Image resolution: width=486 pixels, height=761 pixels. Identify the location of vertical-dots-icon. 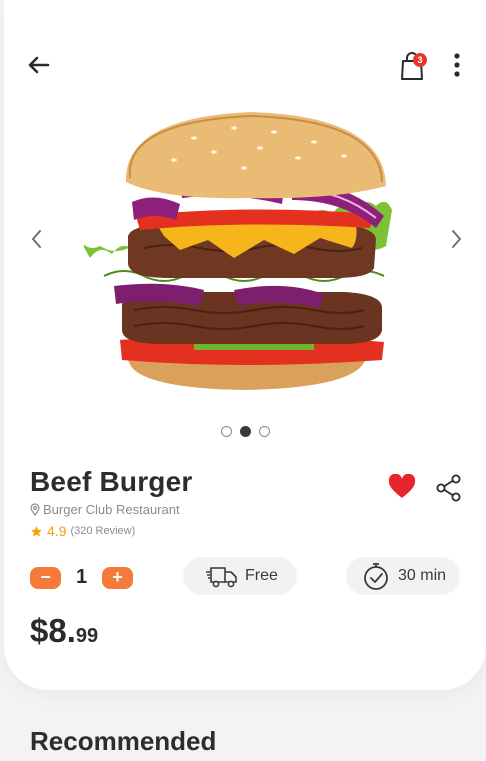
(457, 65).